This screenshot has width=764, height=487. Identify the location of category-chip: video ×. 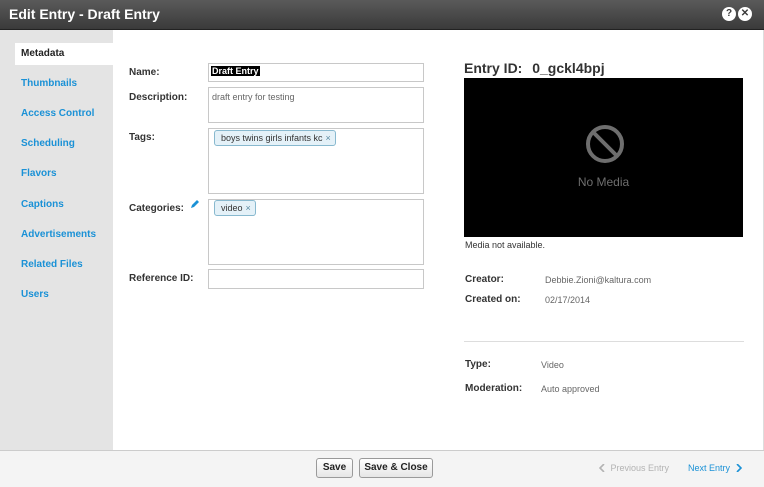
(235, 208).